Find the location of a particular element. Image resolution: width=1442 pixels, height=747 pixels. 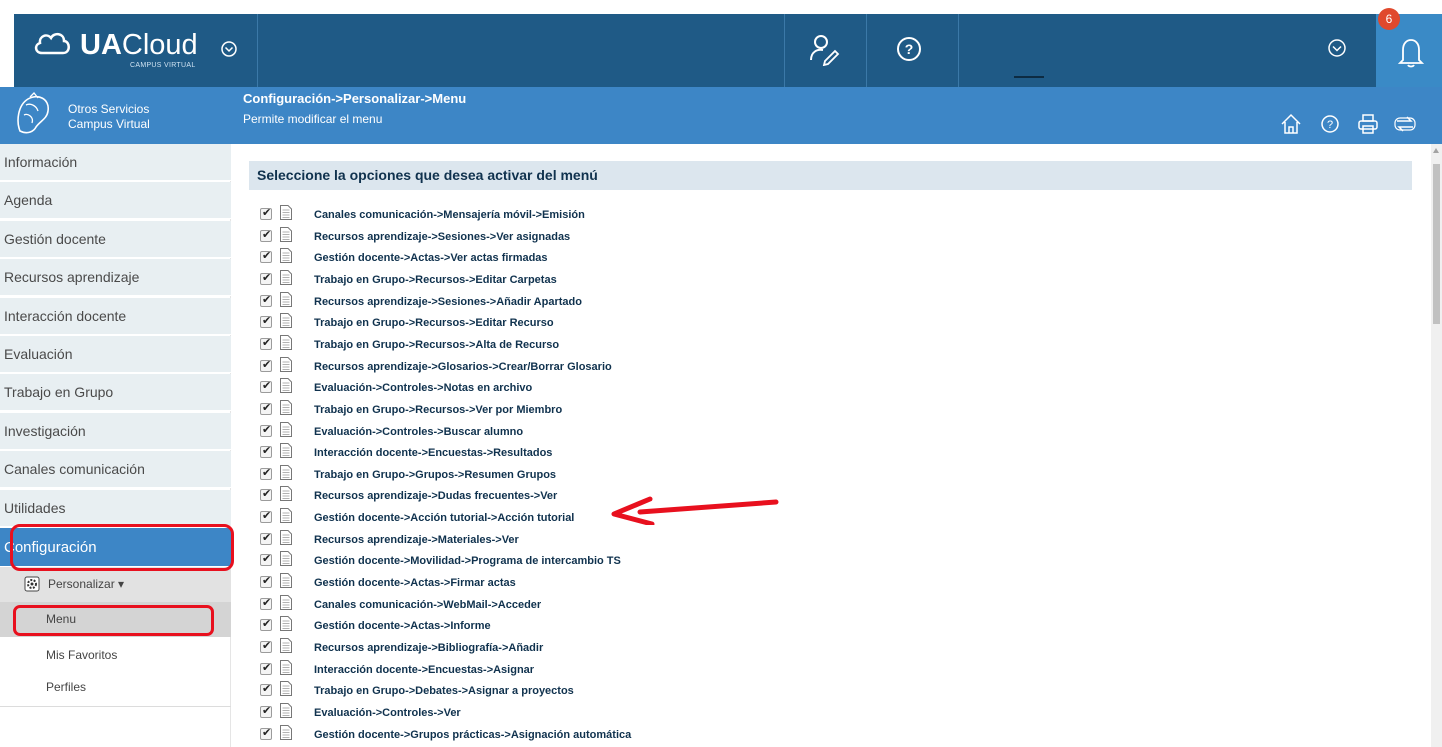

option-label: Interacción docente->Encuestas->Asignar is located at coordinates (424, 670).